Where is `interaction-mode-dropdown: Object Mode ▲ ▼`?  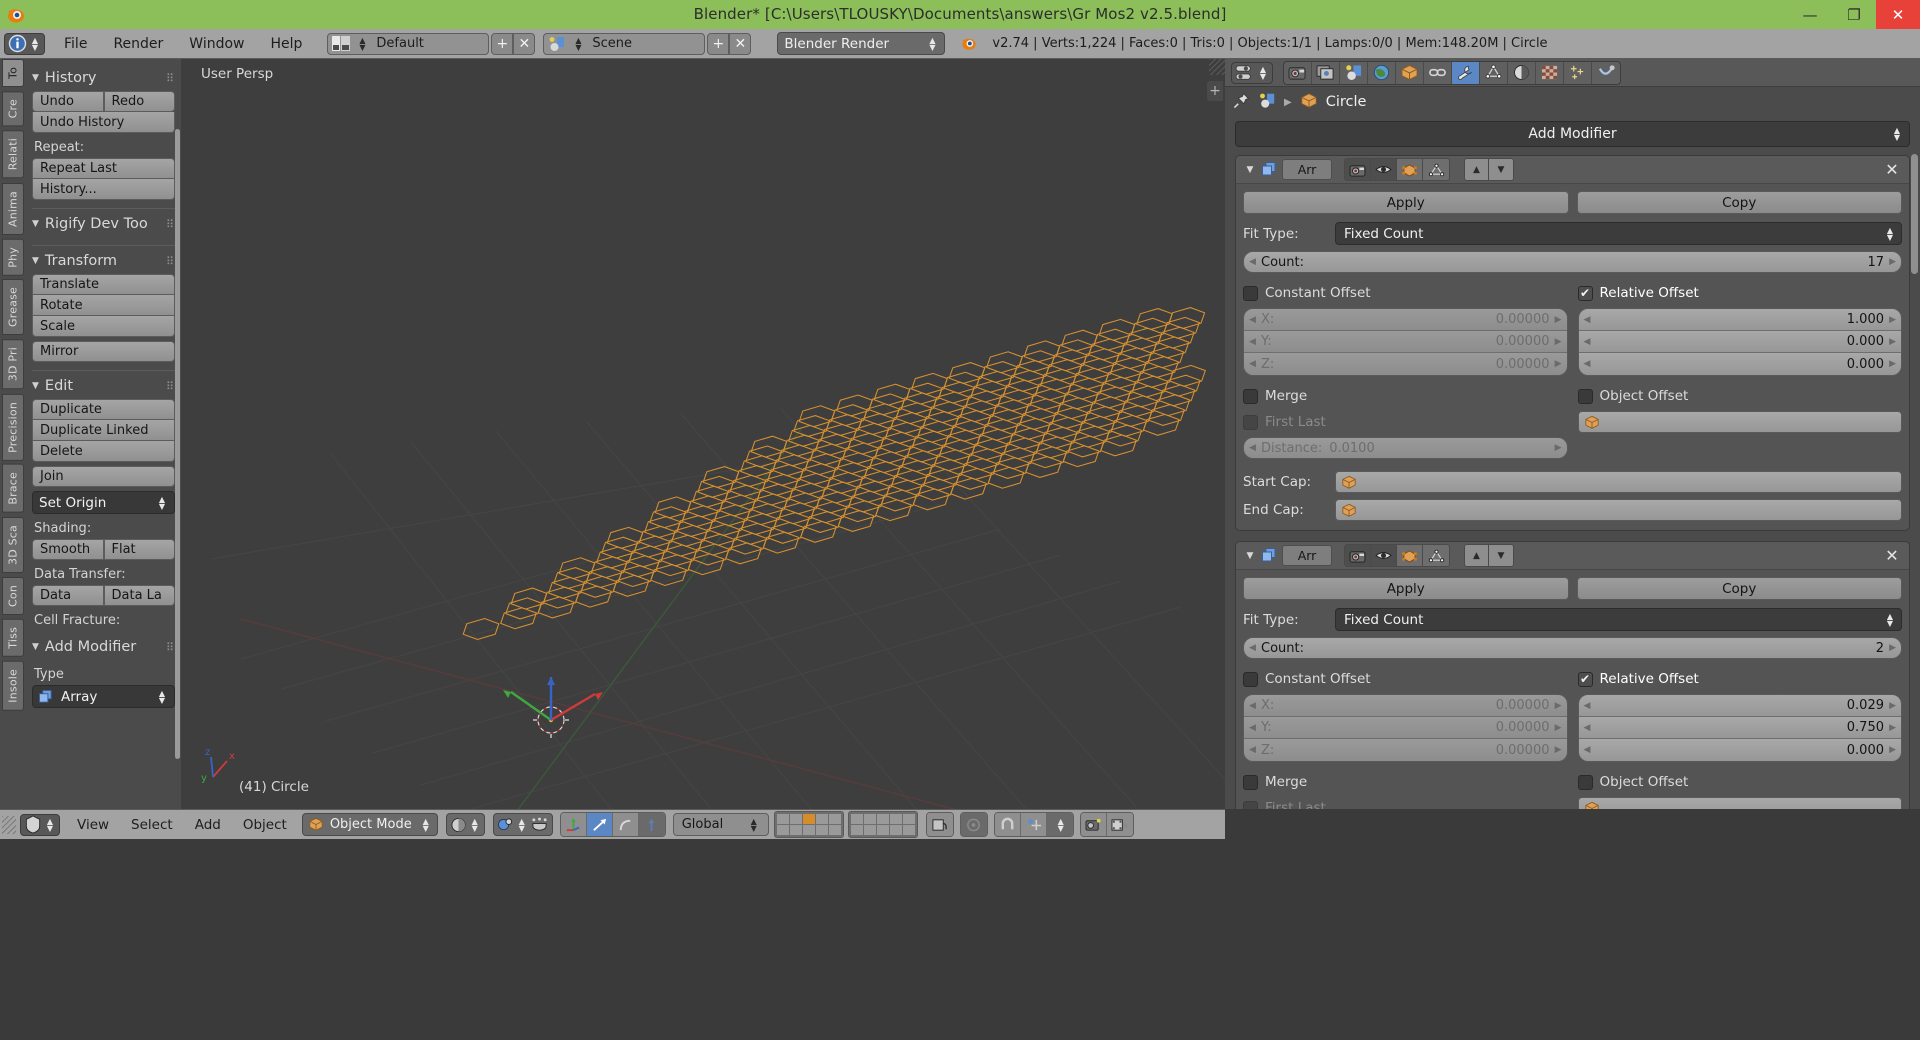 interaction-mode-dropdown: Object Mode ▲ ▼ is located at coordinates (369, 824).